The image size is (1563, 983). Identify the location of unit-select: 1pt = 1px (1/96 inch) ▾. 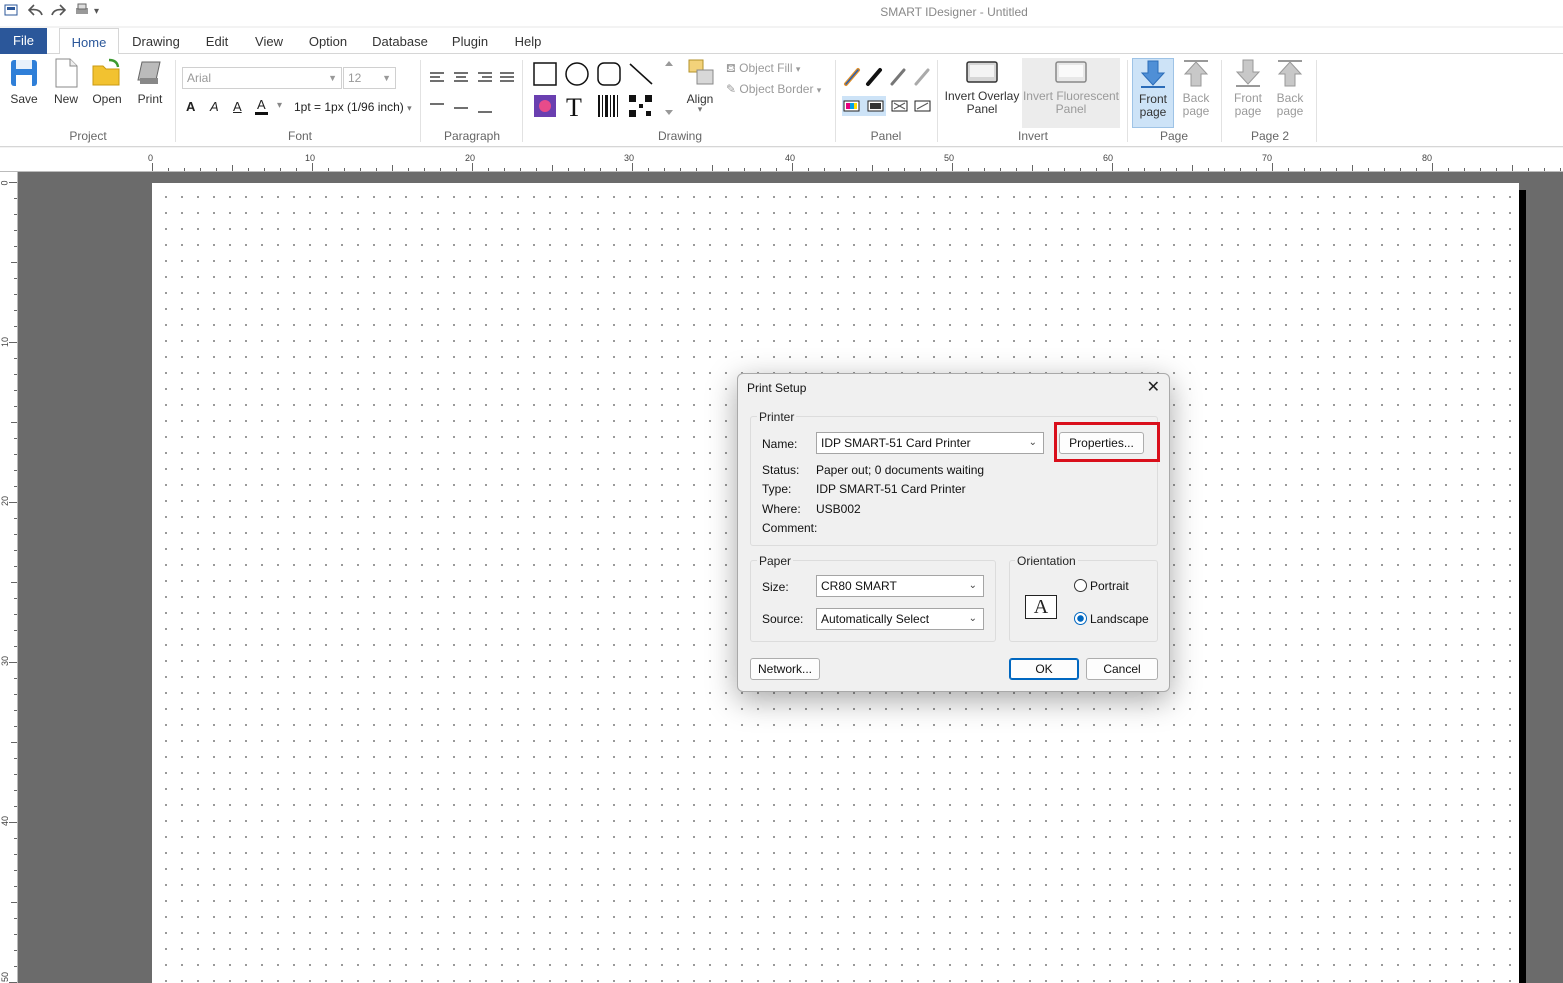
(353, 107).